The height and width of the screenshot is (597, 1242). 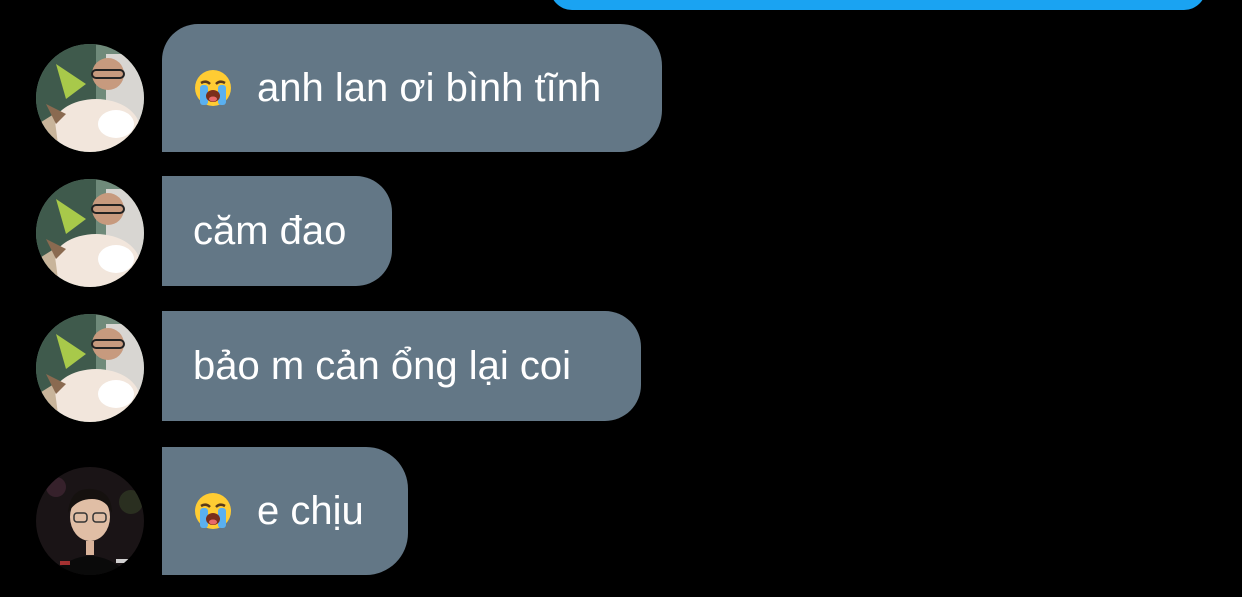 What do you see at coordinates (429, 88) in the screenshot?
I see `message-text: anh lan ơi bình tĩnh` at bounding box center [429, 88].